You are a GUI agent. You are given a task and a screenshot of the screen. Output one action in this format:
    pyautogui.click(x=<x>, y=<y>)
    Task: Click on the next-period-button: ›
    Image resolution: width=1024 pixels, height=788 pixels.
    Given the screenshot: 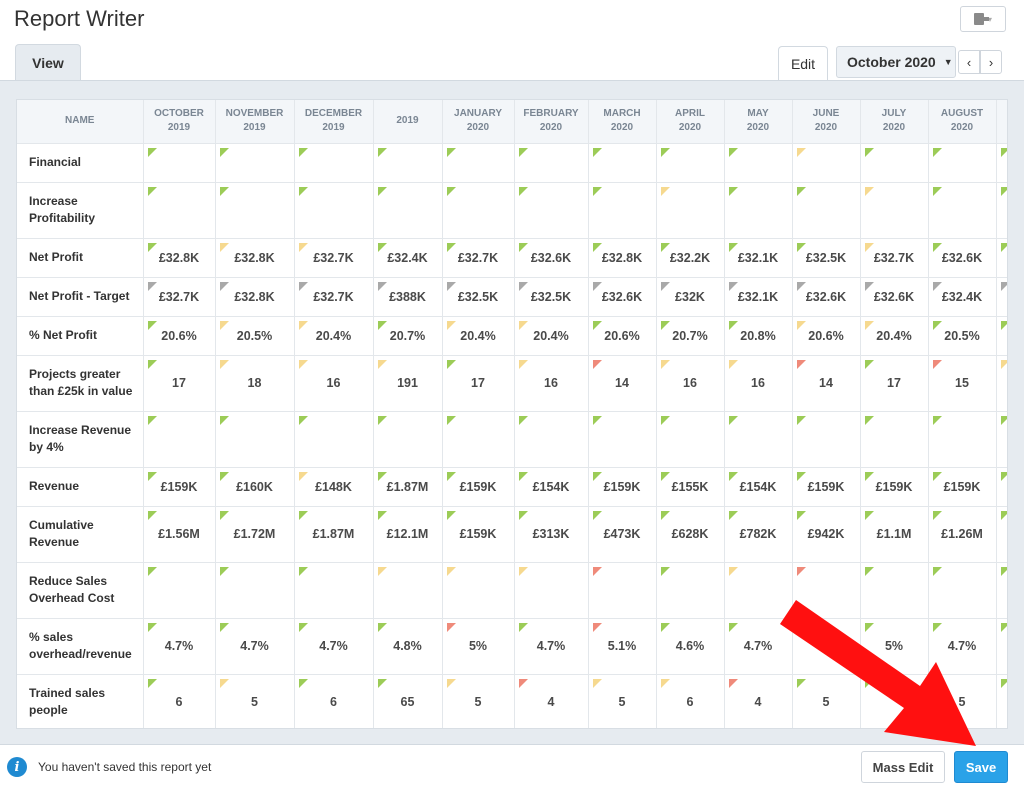 What is the action you would take?
    pyautogui.click(x=991, y=62)
    